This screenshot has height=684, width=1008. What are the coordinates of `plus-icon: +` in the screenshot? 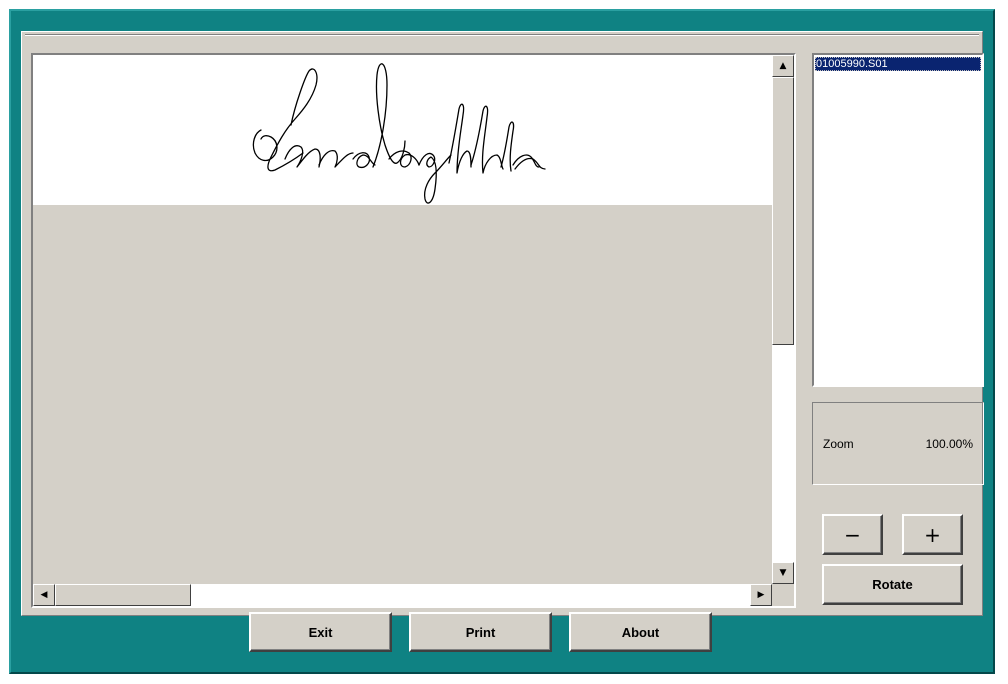 It's located at (932, 534).